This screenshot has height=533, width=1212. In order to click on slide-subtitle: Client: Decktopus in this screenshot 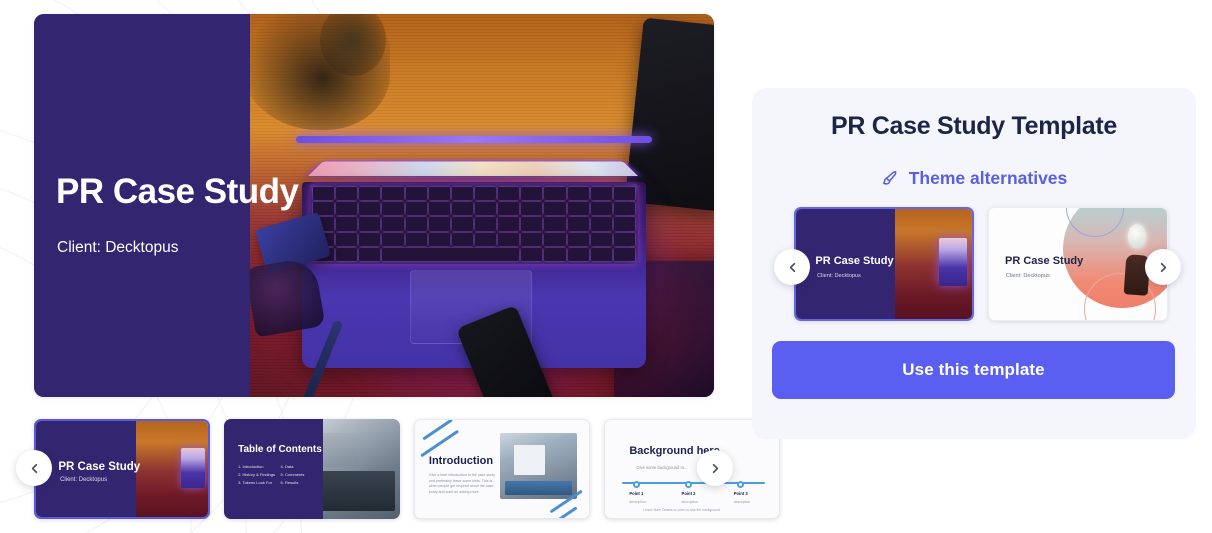, I will do `click(118, 247)`.